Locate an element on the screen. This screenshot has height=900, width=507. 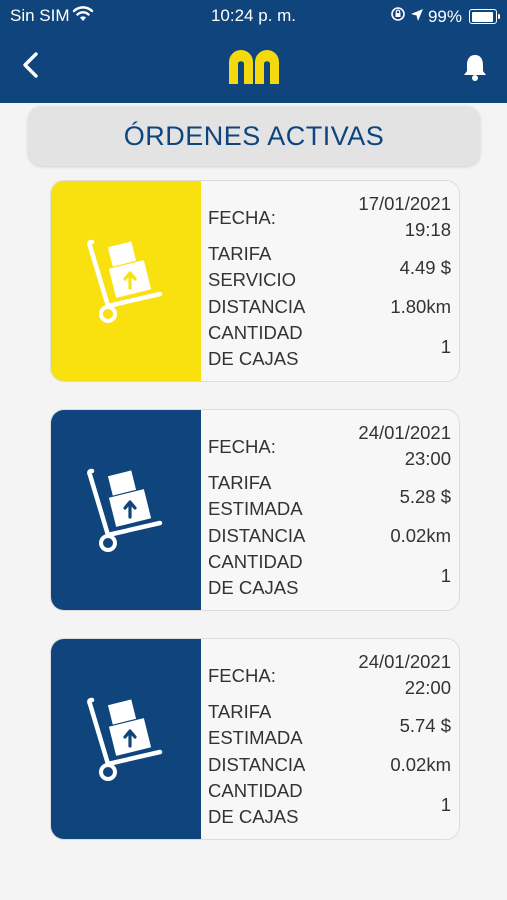
back-chevron-icon is located at coordinates (32, 65).